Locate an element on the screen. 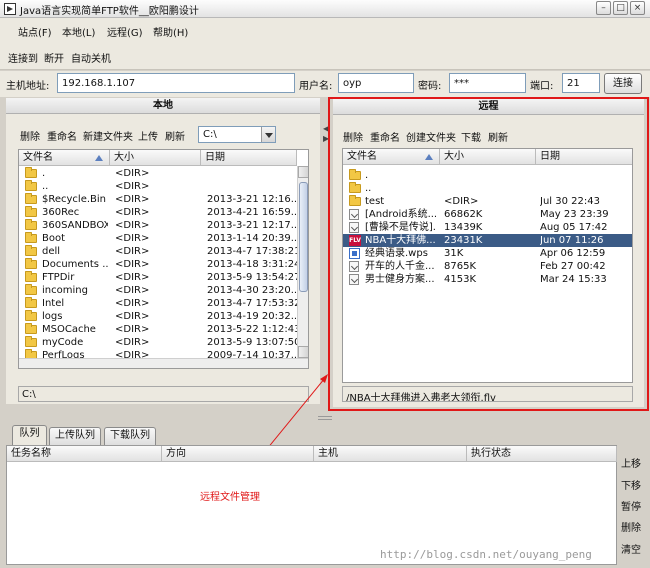  wps-file-icon is located at coordinates (354, 253).